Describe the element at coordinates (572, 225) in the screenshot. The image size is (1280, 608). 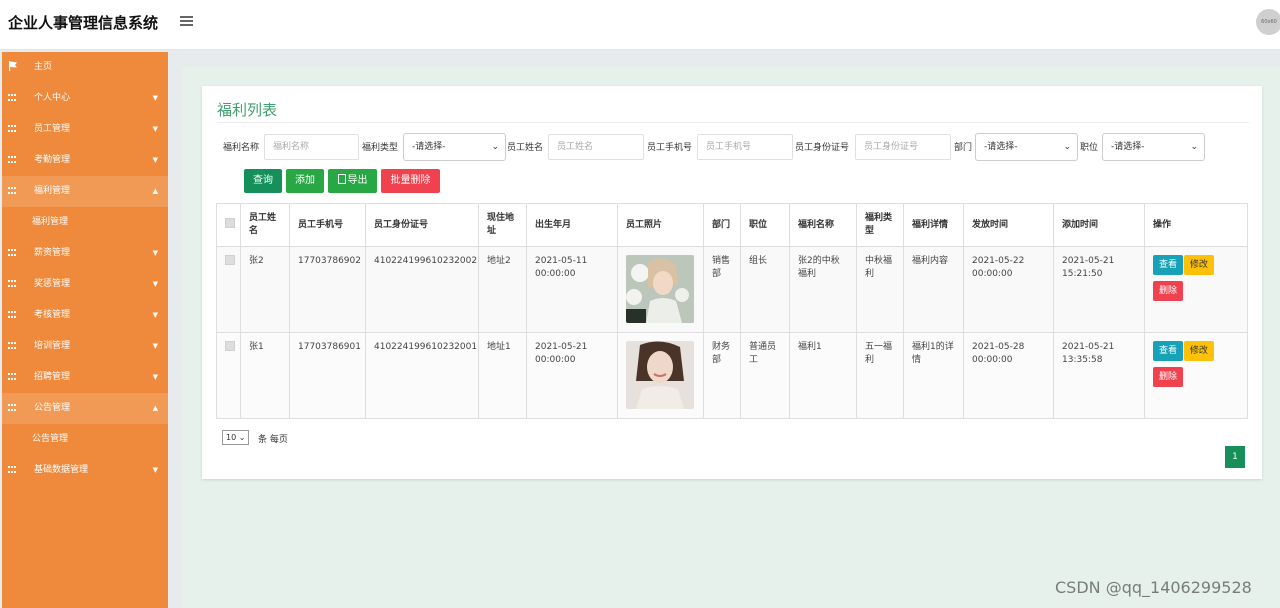
I see `column-header: 出生年月` at that location.